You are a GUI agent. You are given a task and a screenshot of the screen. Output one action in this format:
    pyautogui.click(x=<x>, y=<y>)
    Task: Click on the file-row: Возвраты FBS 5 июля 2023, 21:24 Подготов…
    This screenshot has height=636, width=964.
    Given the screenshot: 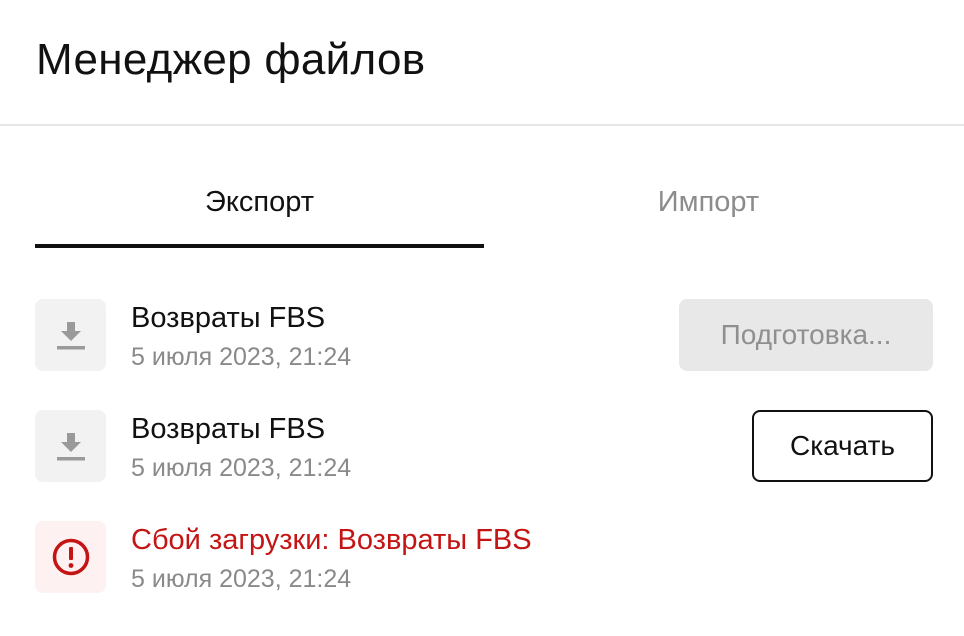 What is the action you would take?
    pyautogui.click(x=484, y=335)
    